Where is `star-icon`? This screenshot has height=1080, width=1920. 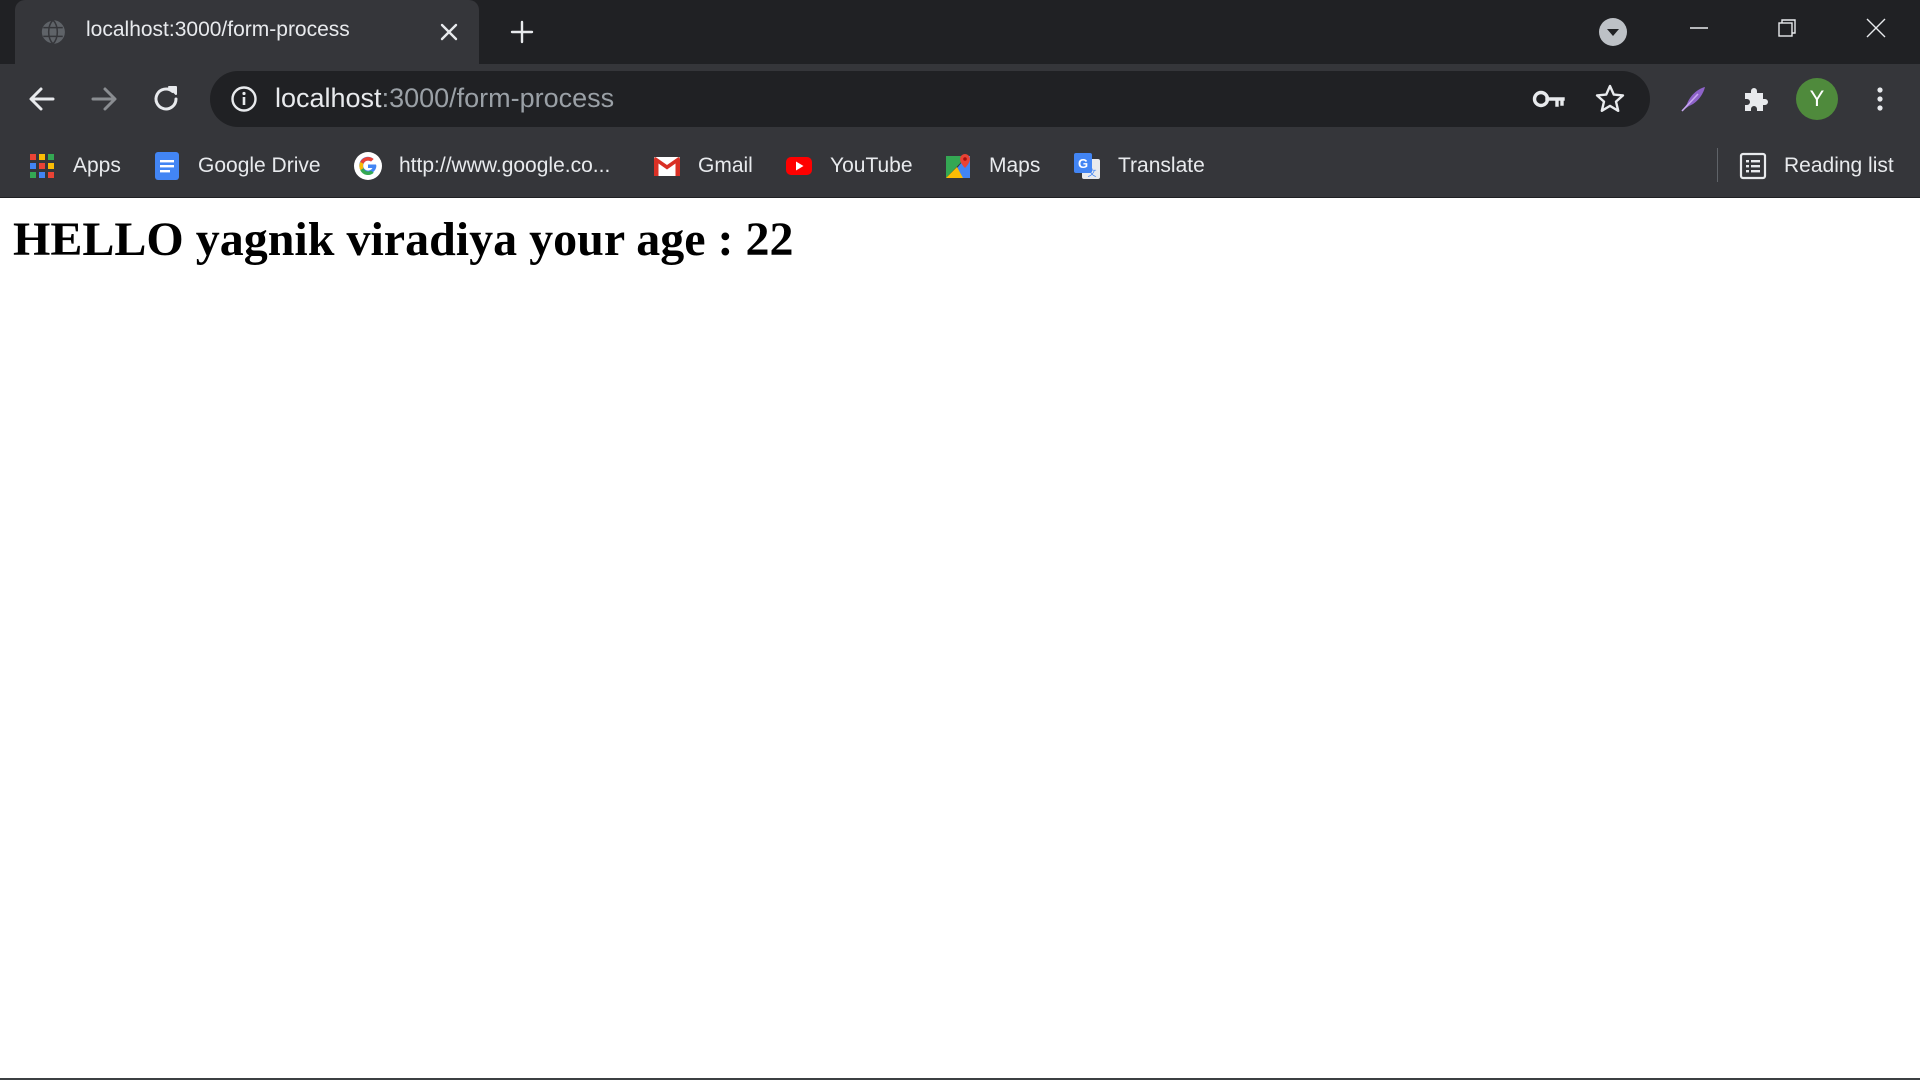
star-icon is located at coordinates (1610, 99).